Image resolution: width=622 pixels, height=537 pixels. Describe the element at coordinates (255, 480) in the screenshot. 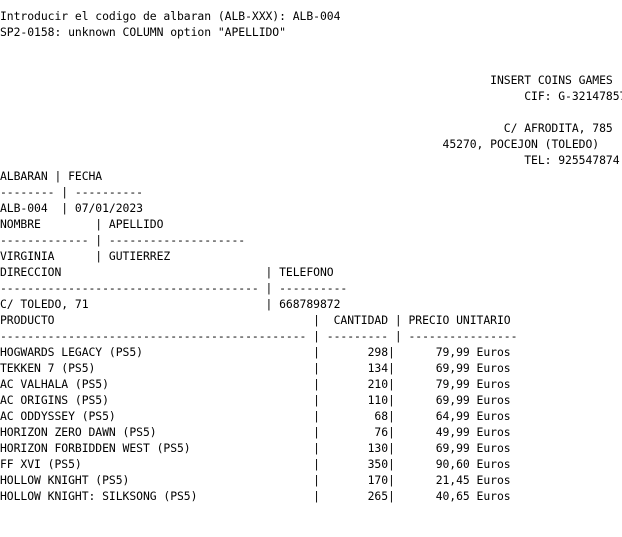

I see `table-row: HOLLOW KNIGHT (PS5) | 170| 21,45 Euros` at that location.